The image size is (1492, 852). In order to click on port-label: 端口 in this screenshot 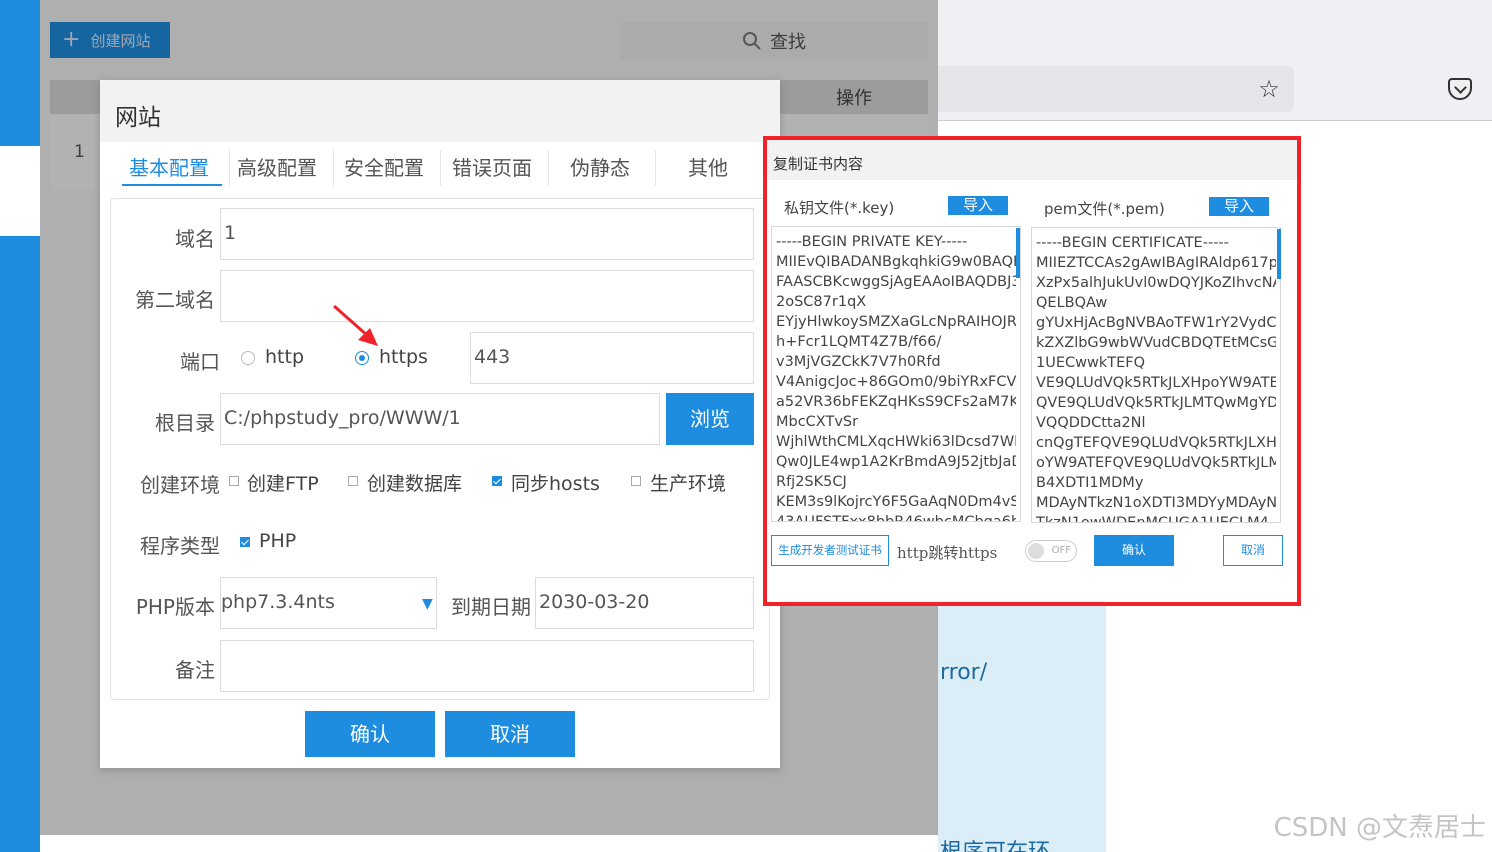, I will do `click(200, 362)`.